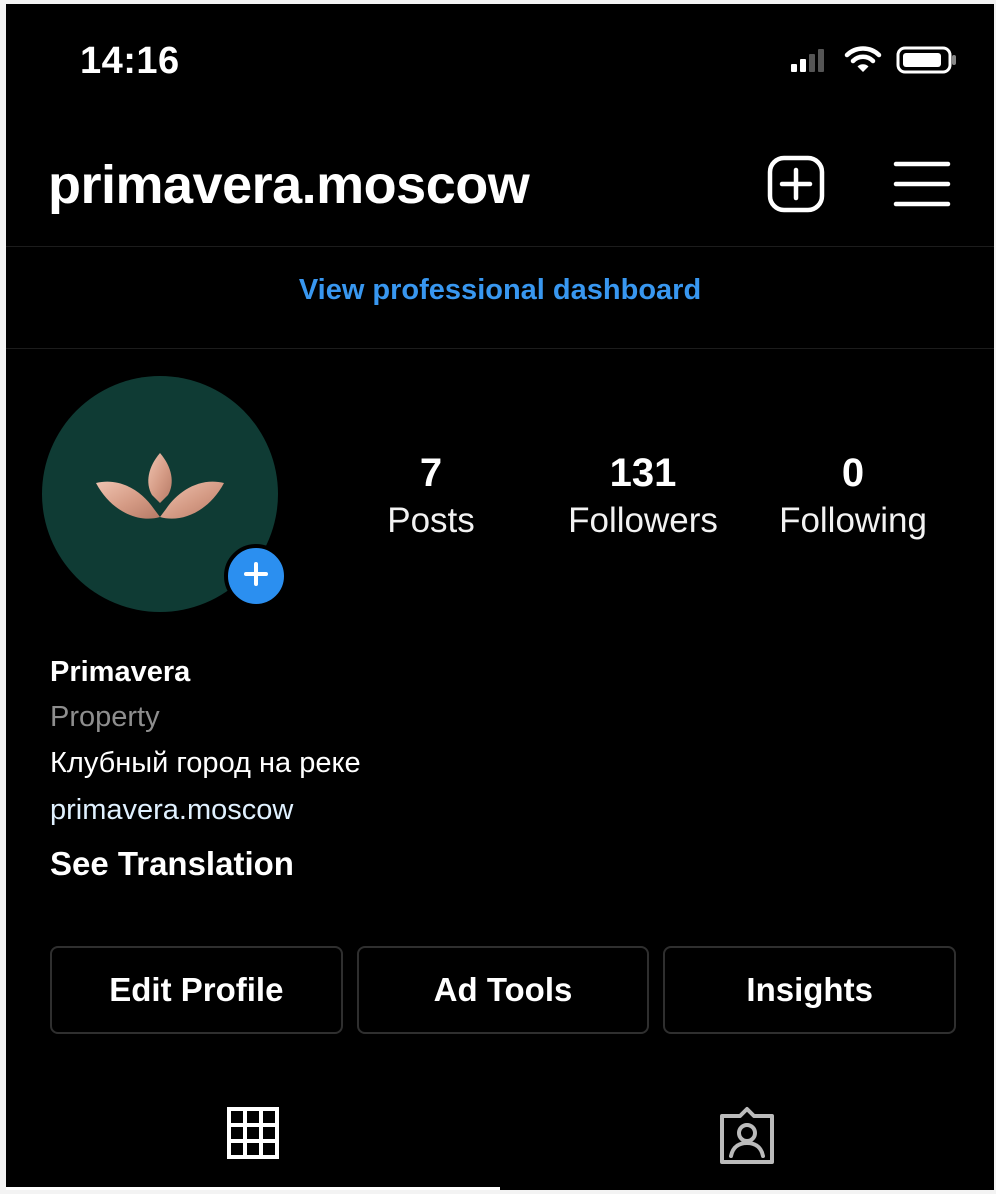 The image size is (996, 1194). Describe the element at coordinates (500, 348) in the screenshot. I see `dashboard-divider` at that location.